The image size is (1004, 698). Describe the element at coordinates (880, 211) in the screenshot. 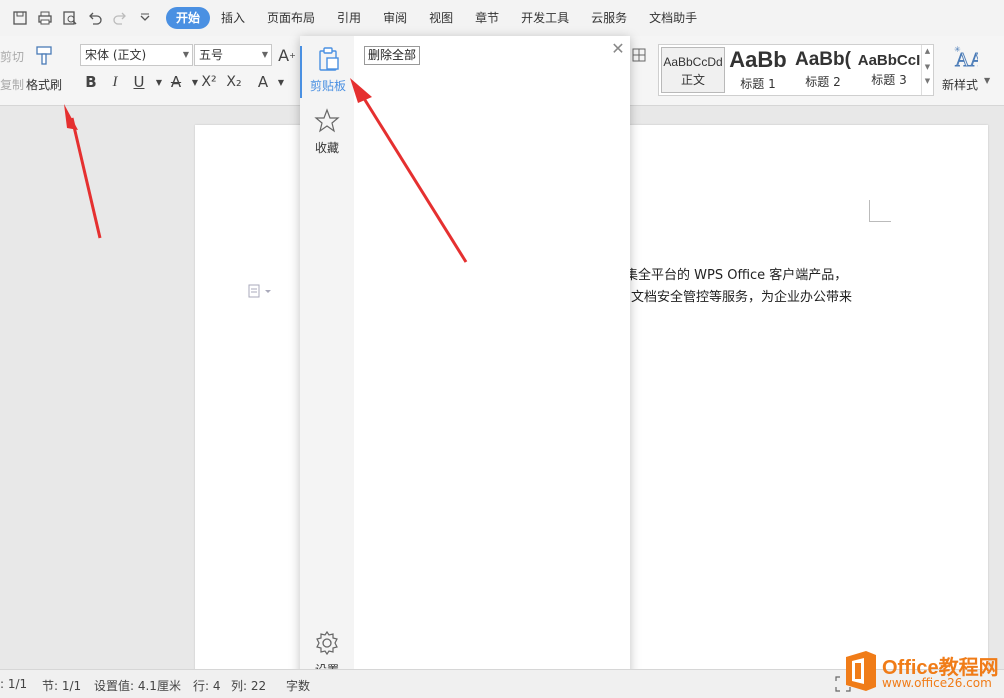

I see `page-corner-mark` at that location.